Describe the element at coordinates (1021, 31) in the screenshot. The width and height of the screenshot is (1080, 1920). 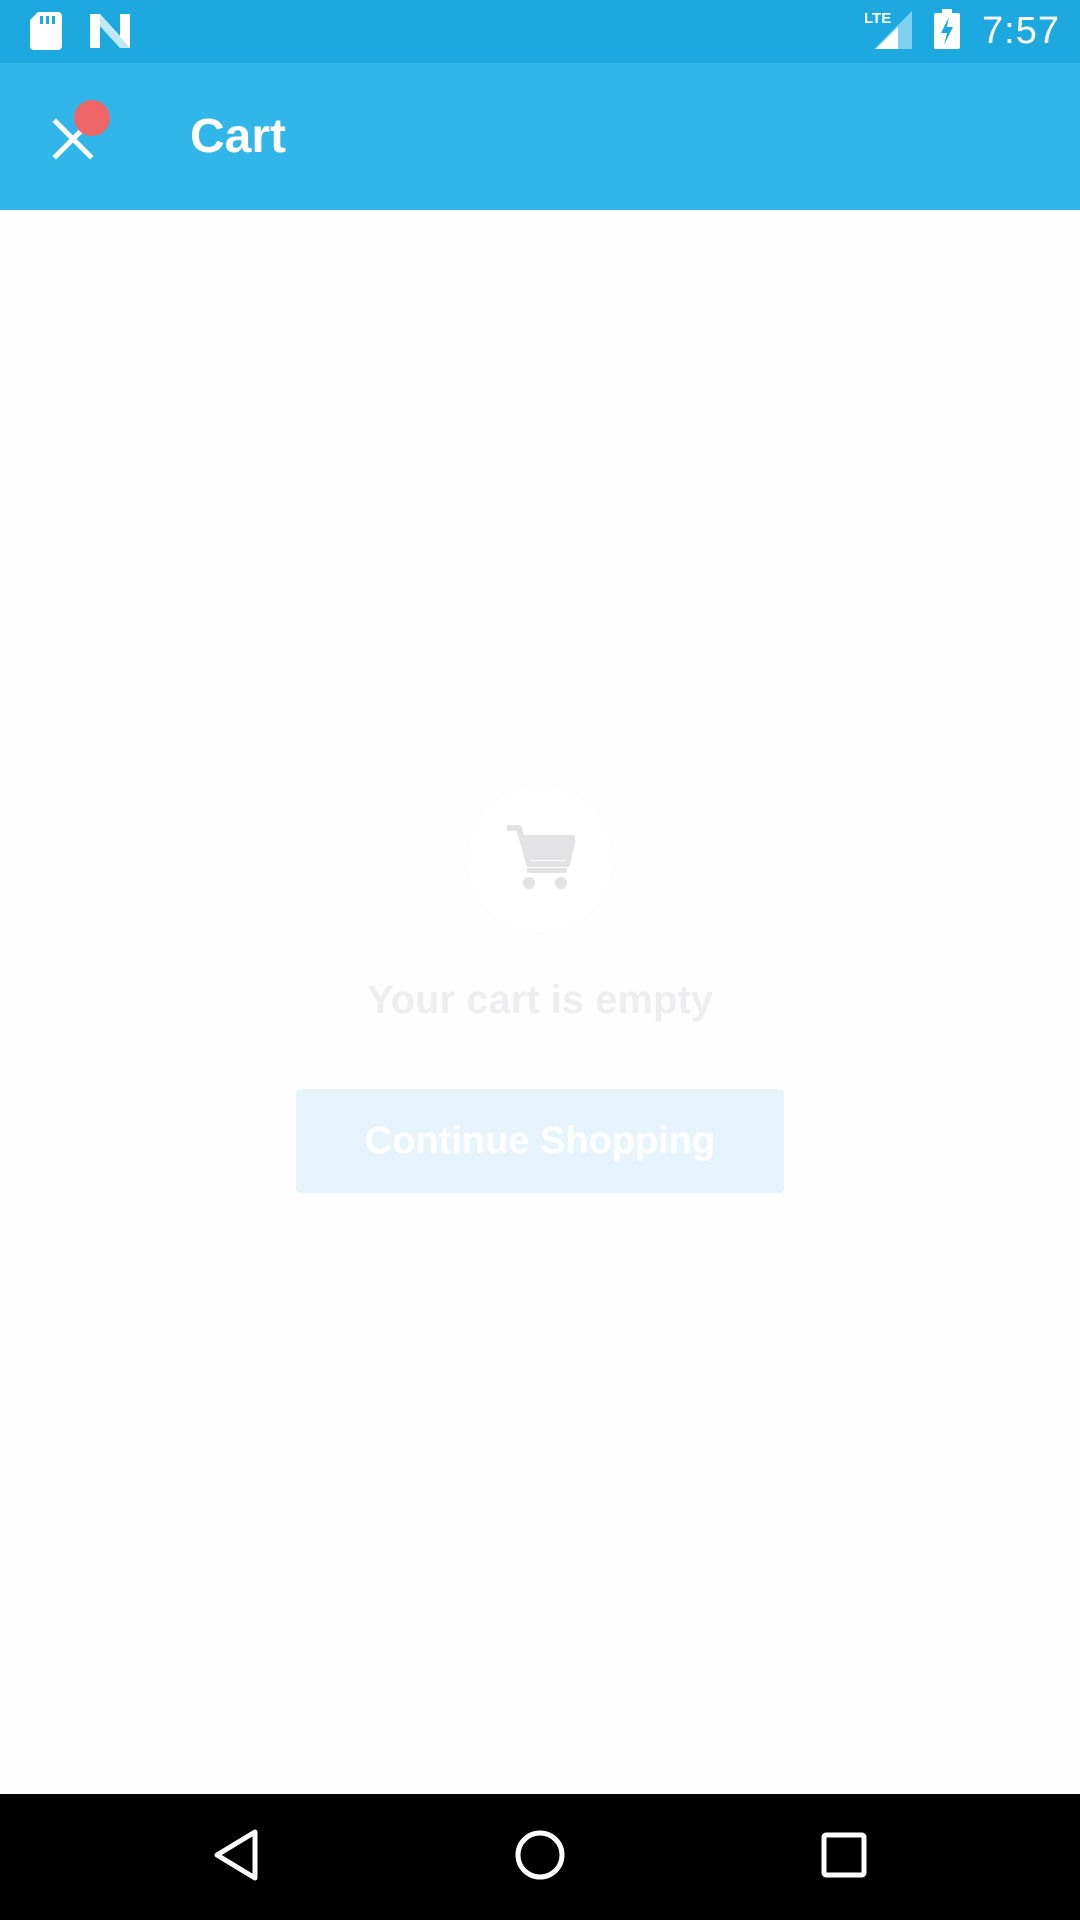
I see `clock: 7:57` at that location.